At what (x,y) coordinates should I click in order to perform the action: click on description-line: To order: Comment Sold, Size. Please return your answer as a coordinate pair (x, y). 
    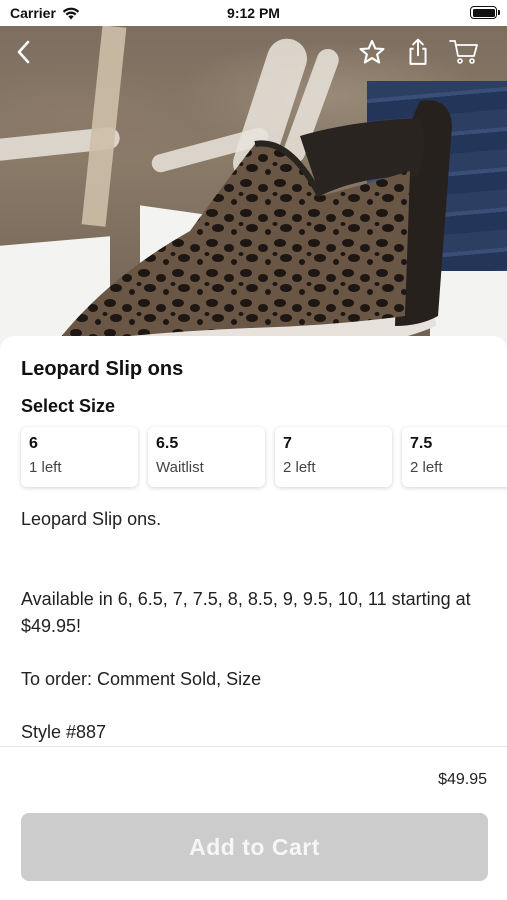
    Looking at the image, I should click on (141, 679).